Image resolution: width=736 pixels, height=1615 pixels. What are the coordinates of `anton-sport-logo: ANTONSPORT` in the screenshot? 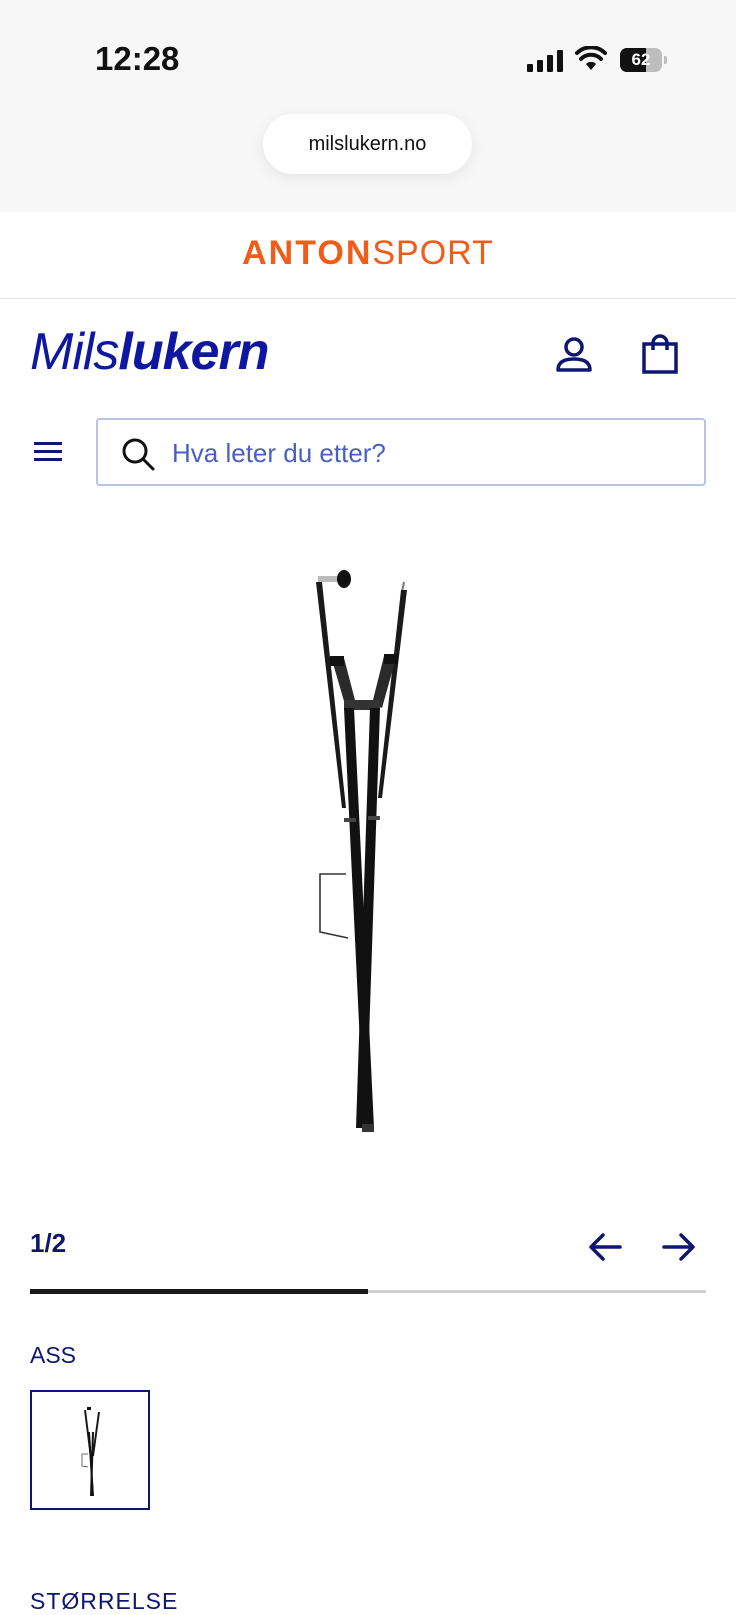 It's located at (368, 253).